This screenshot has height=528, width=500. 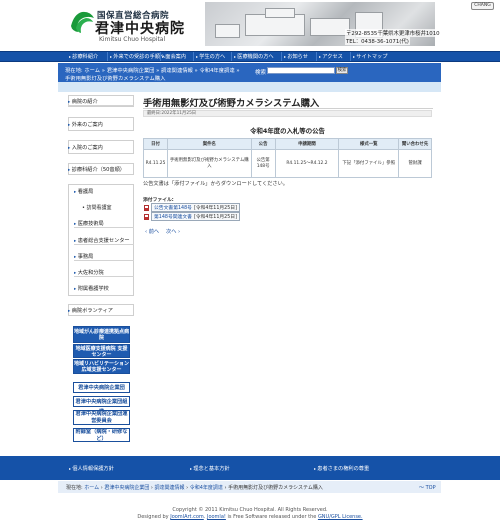 I want to click on nav-item-access: アクセス, so click(x=331, y=56).